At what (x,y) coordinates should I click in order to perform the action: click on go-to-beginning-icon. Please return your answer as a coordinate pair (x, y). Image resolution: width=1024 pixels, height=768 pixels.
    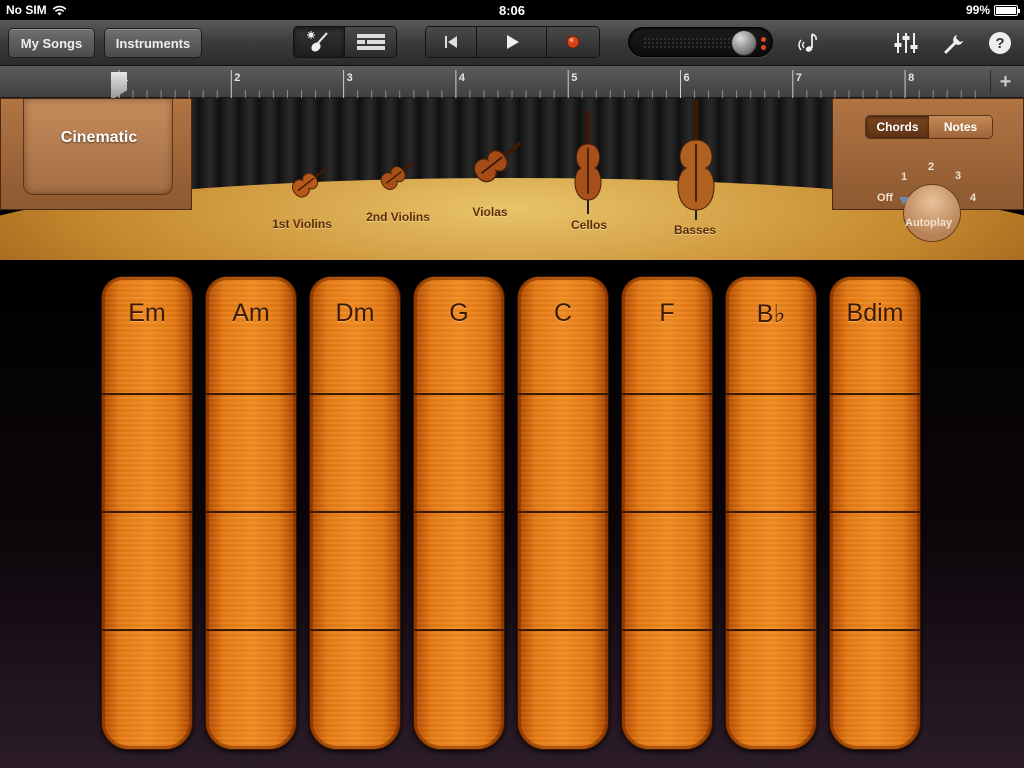
    Looking at the image, I should click on (451, 42).